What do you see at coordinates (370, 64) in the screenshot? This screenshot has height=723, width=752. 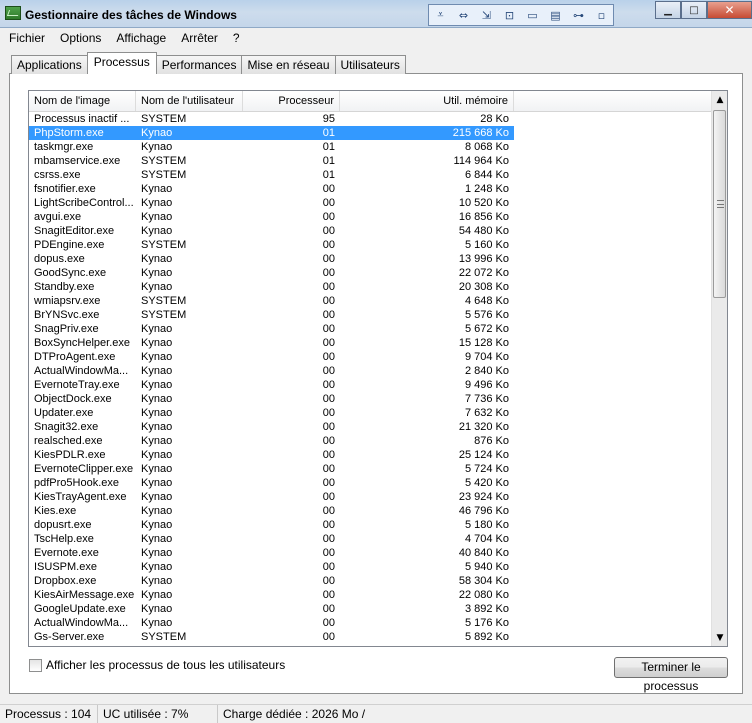 I see `tab-utilisateurs: Utilisateurs` at bounding box center [370, 64].